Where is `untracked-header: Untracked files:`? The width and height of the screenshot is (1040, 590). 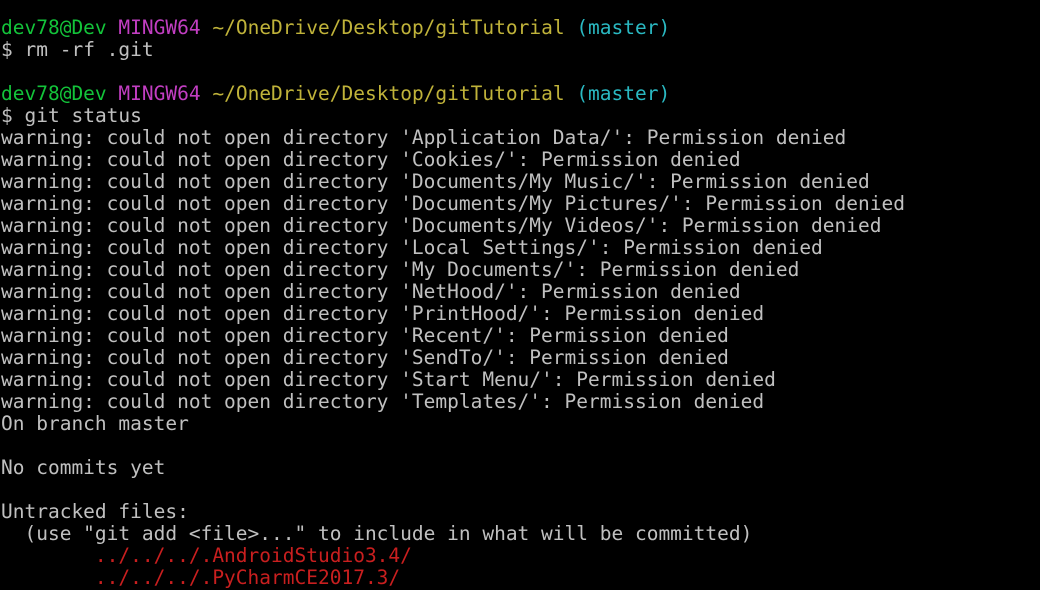 untracked-header: Untracked files: is located at coordinates (95, 511).